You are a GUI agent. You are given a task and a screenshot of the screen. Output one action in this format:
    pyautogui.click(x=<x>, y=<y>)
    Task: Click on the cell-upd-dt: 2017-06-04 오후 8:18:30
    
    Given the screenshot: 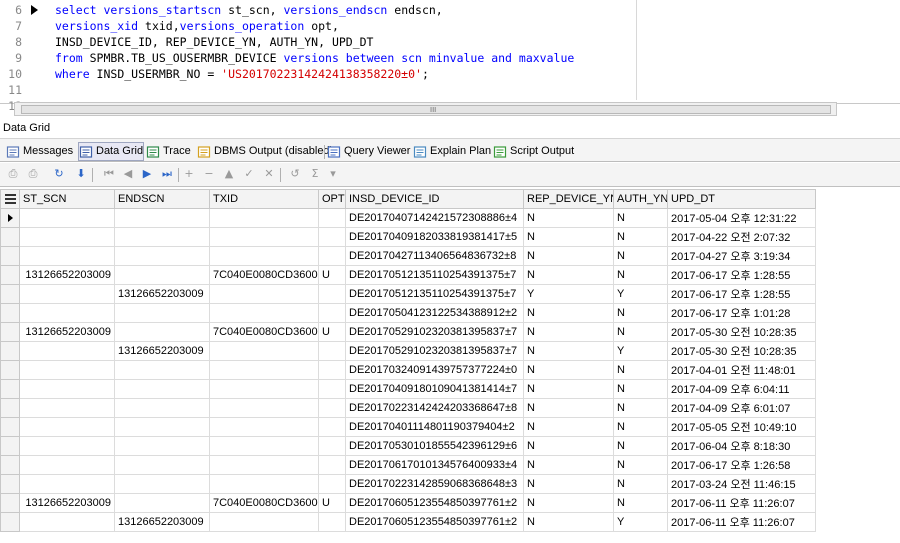 What is the action you would take?
    pyautogui.click(x=741, y=446)
    